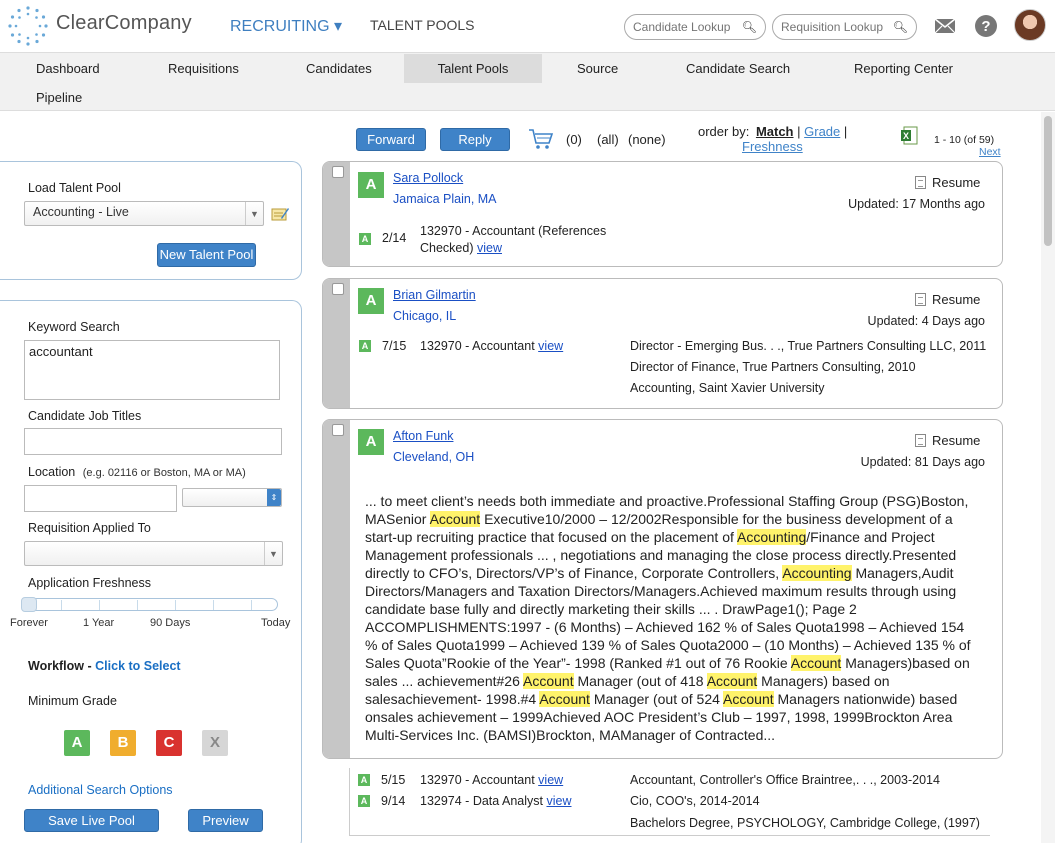 The height and width of the screenshot is (843, 1055). I want to click on save-live-pool-button: Save Live Pool, so click(91, 820).